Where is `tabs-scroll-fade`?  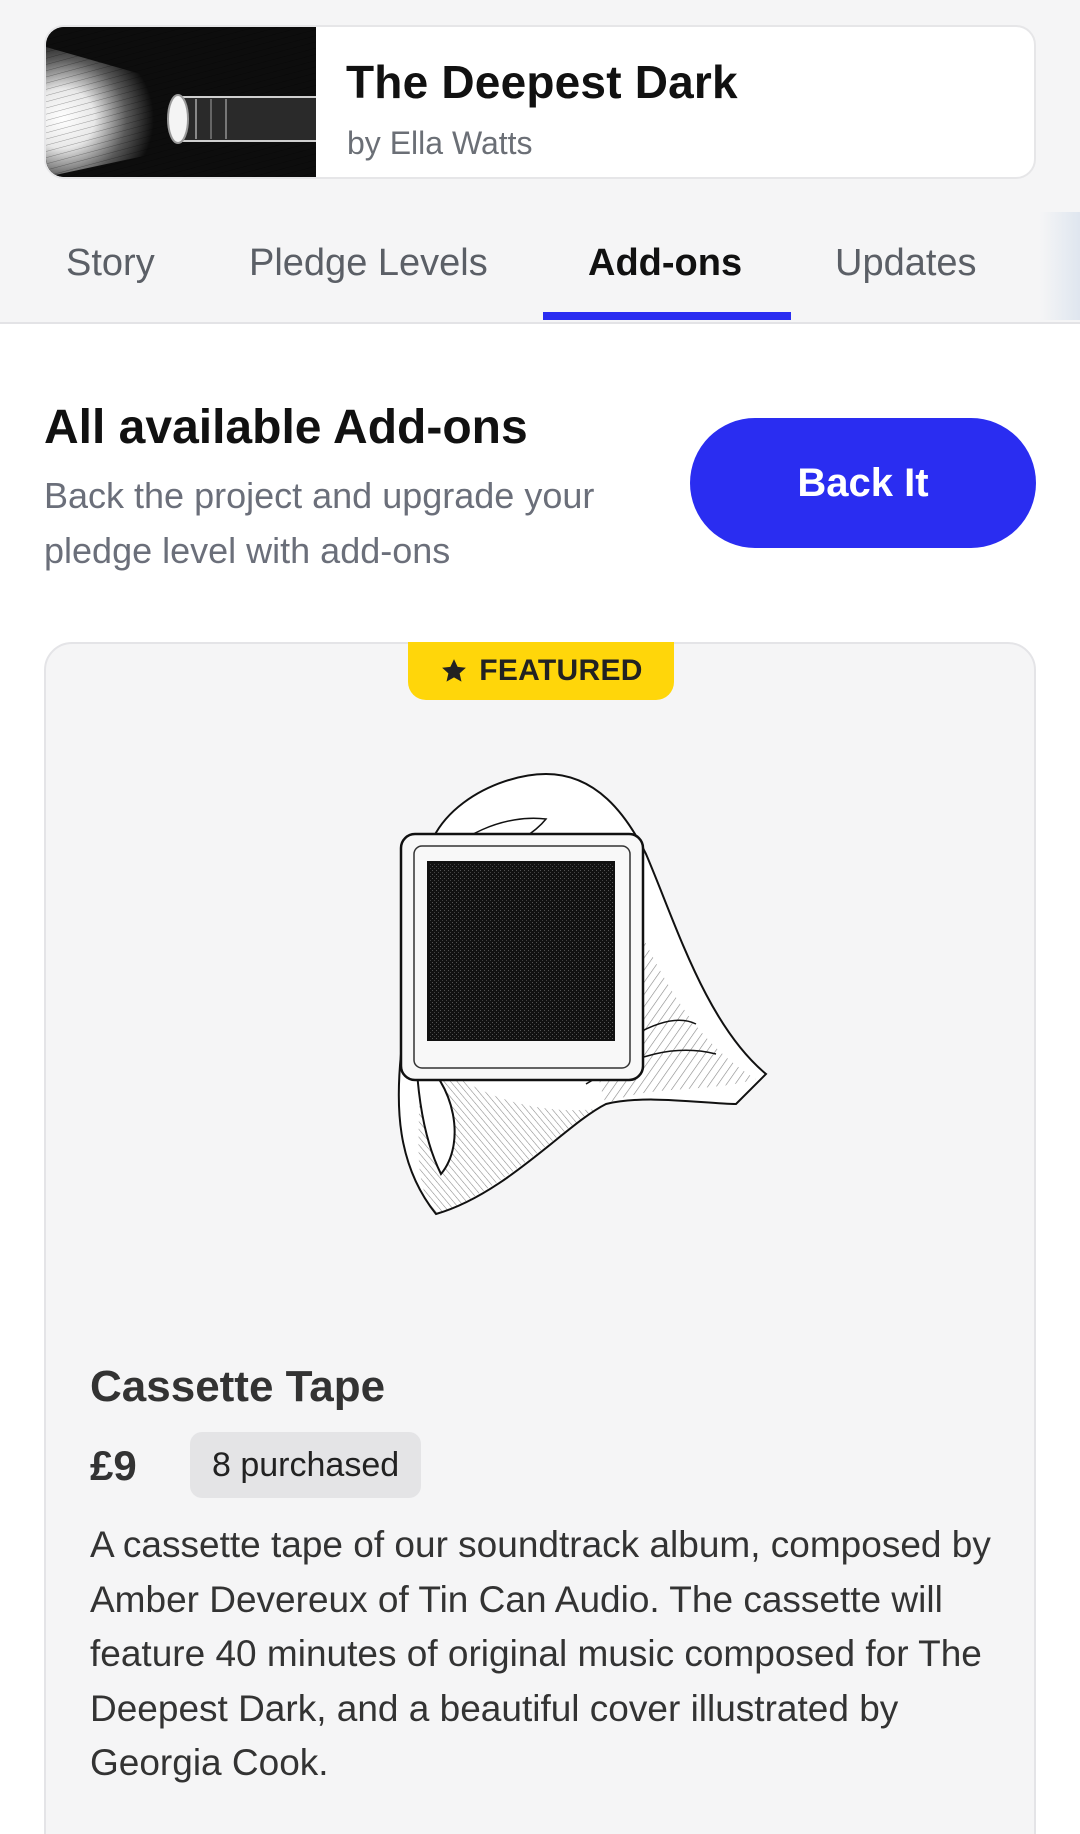 tabs-scroll-fade is located at coordinates (1060, 266).